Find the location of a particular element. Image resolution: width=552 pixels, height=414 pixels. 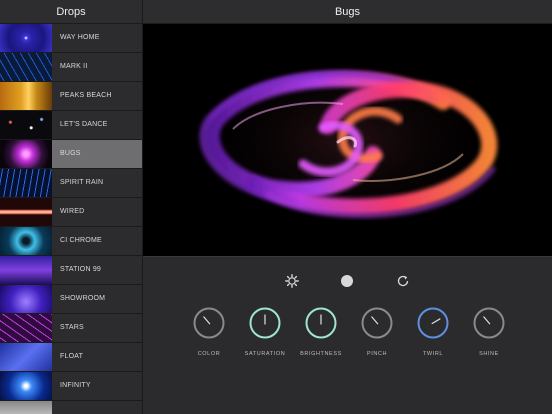

sidebar-item-label: STATION 99 is located at coordinates (81, 269).